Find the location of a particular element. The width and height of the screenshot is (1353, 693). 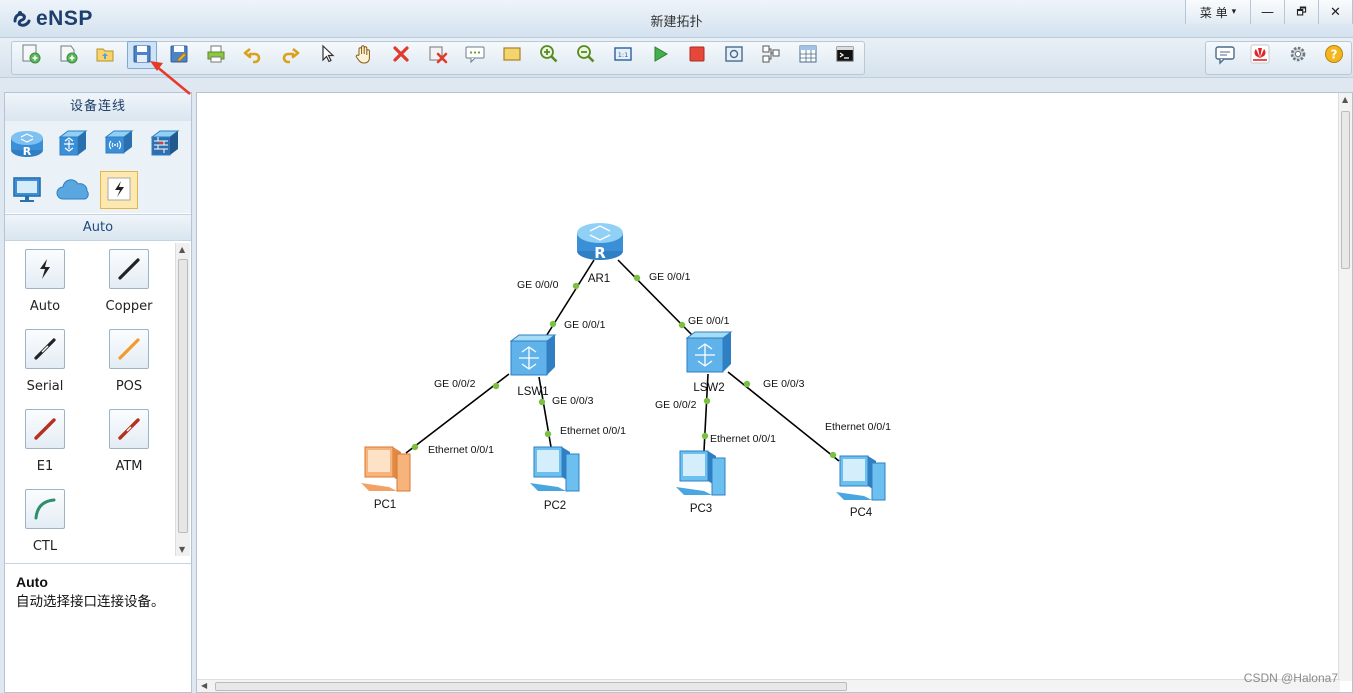

node-pc4: PC4 is located at coordinates (861, 487).